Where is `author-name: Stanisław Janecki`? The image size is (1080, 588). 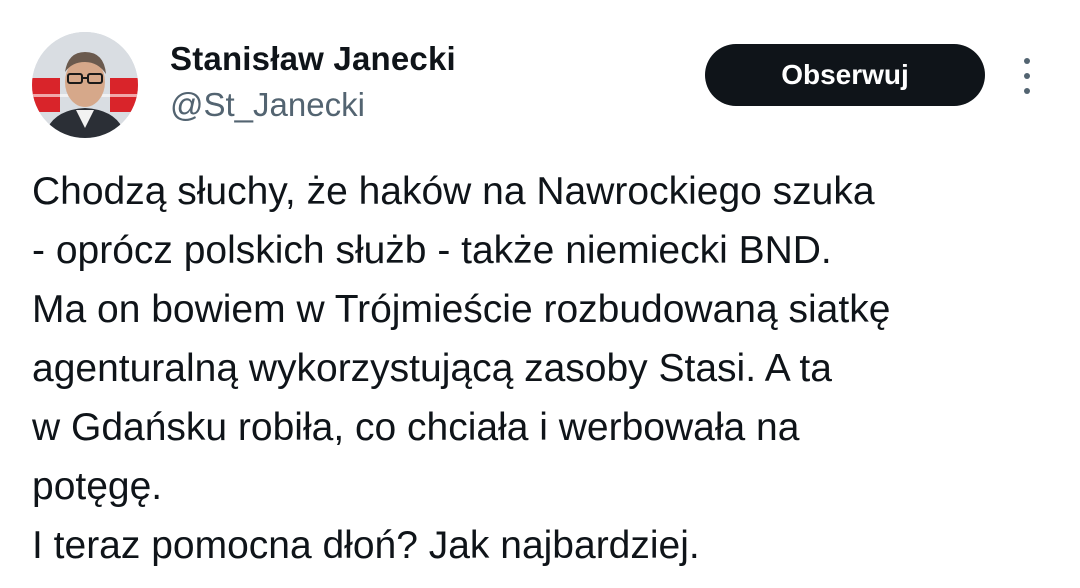
author-name: Stanisław Janecki is located at coordinates (313, 59).